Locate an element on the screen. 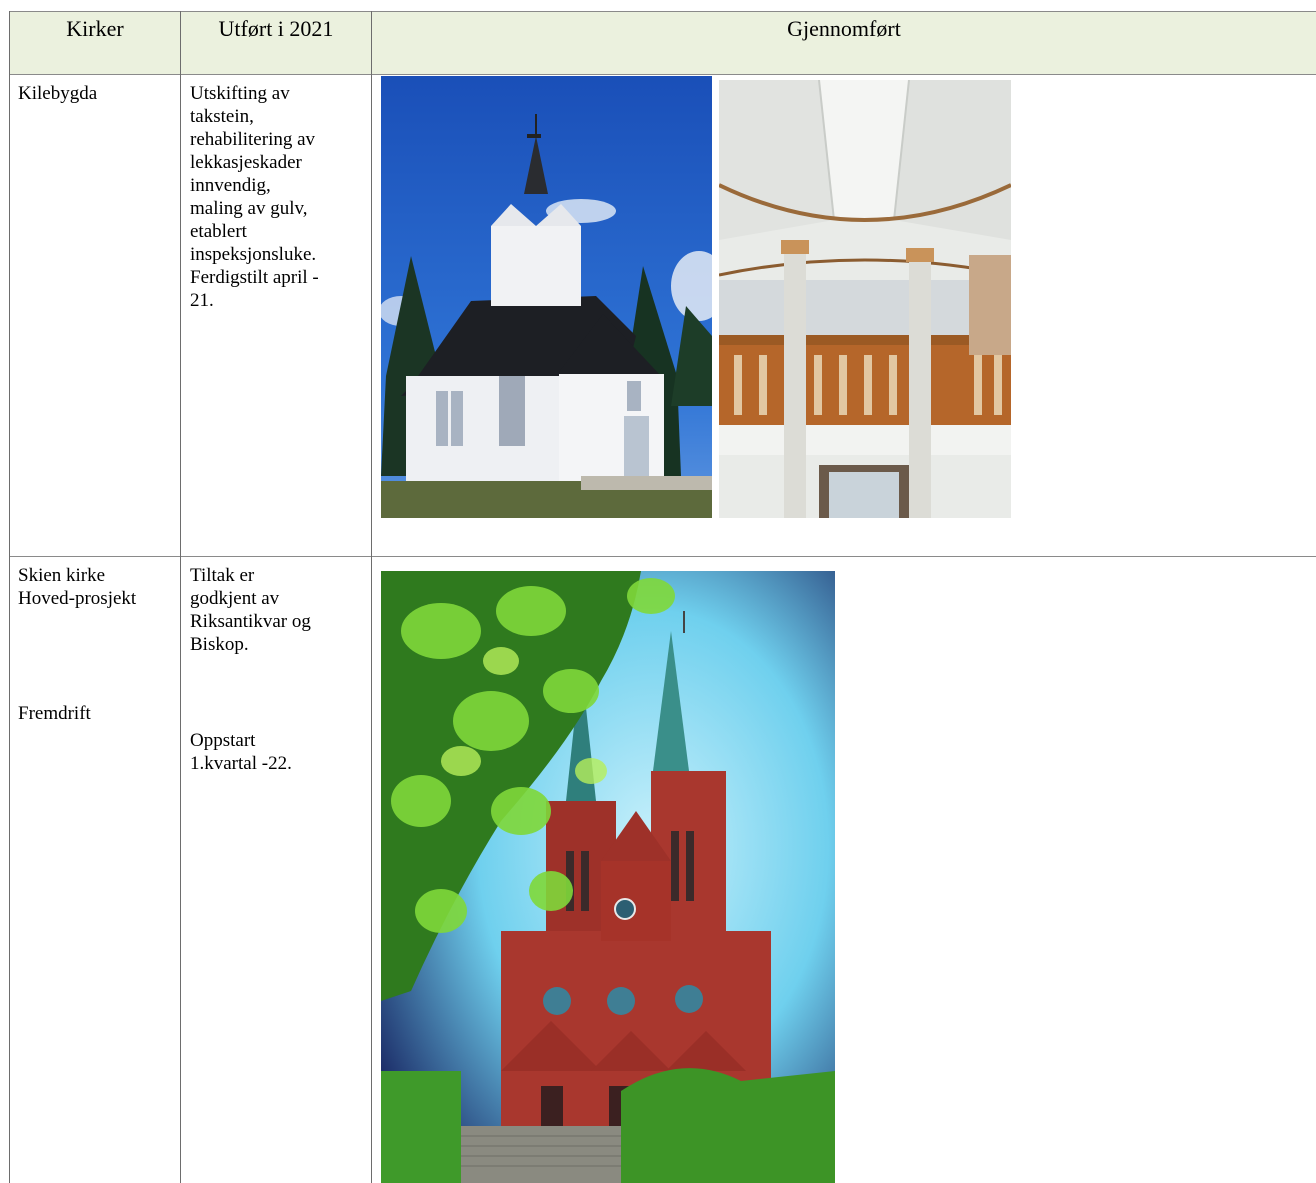  row2-progress: Oppstart 1.kvartal -22. is located at coordinates (280, 752).